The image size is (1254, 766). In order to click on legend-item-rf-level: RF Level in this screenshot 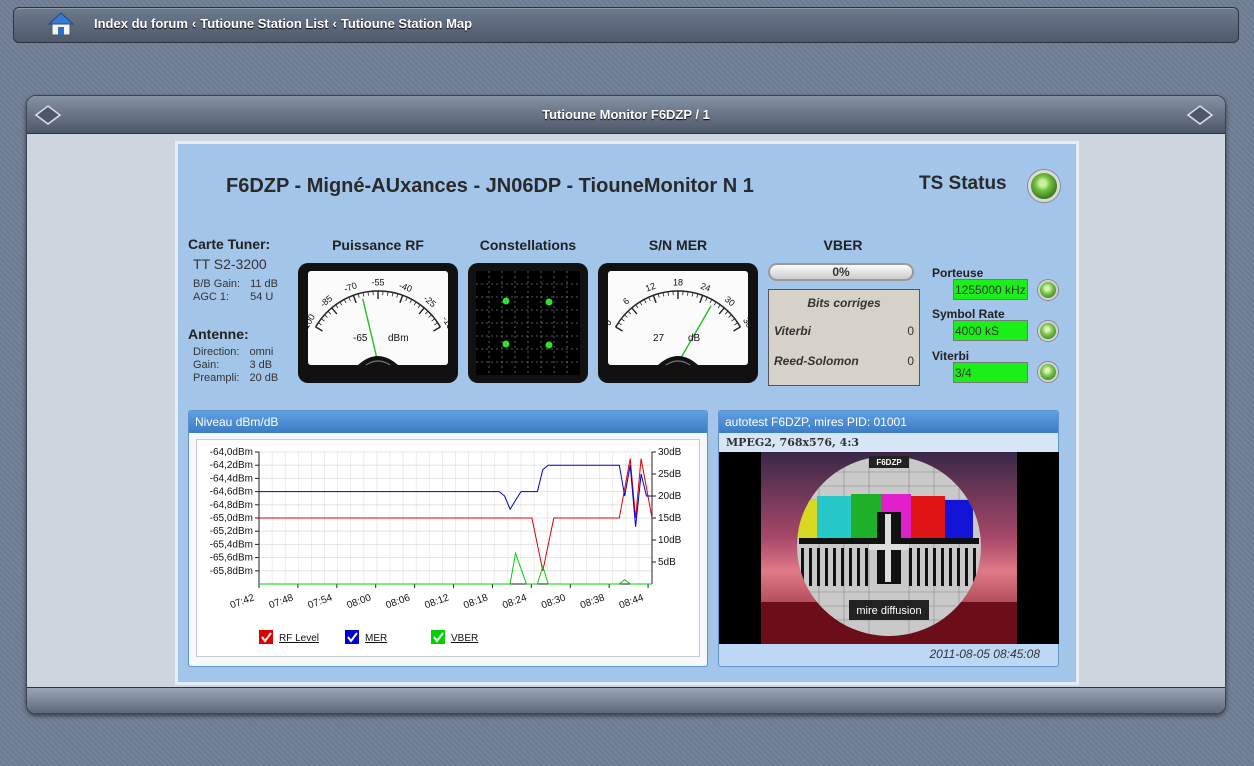, I will do `click(289, 637)`.